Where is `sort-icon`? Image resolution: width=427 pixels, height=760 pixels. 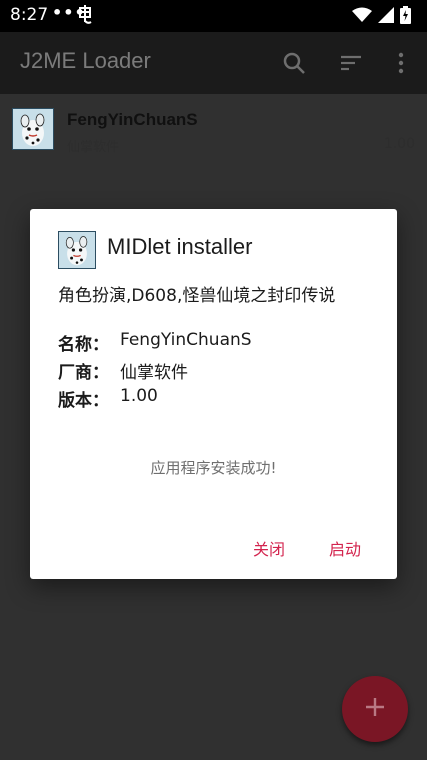
sort-icon is located at coordinates (351, 63).